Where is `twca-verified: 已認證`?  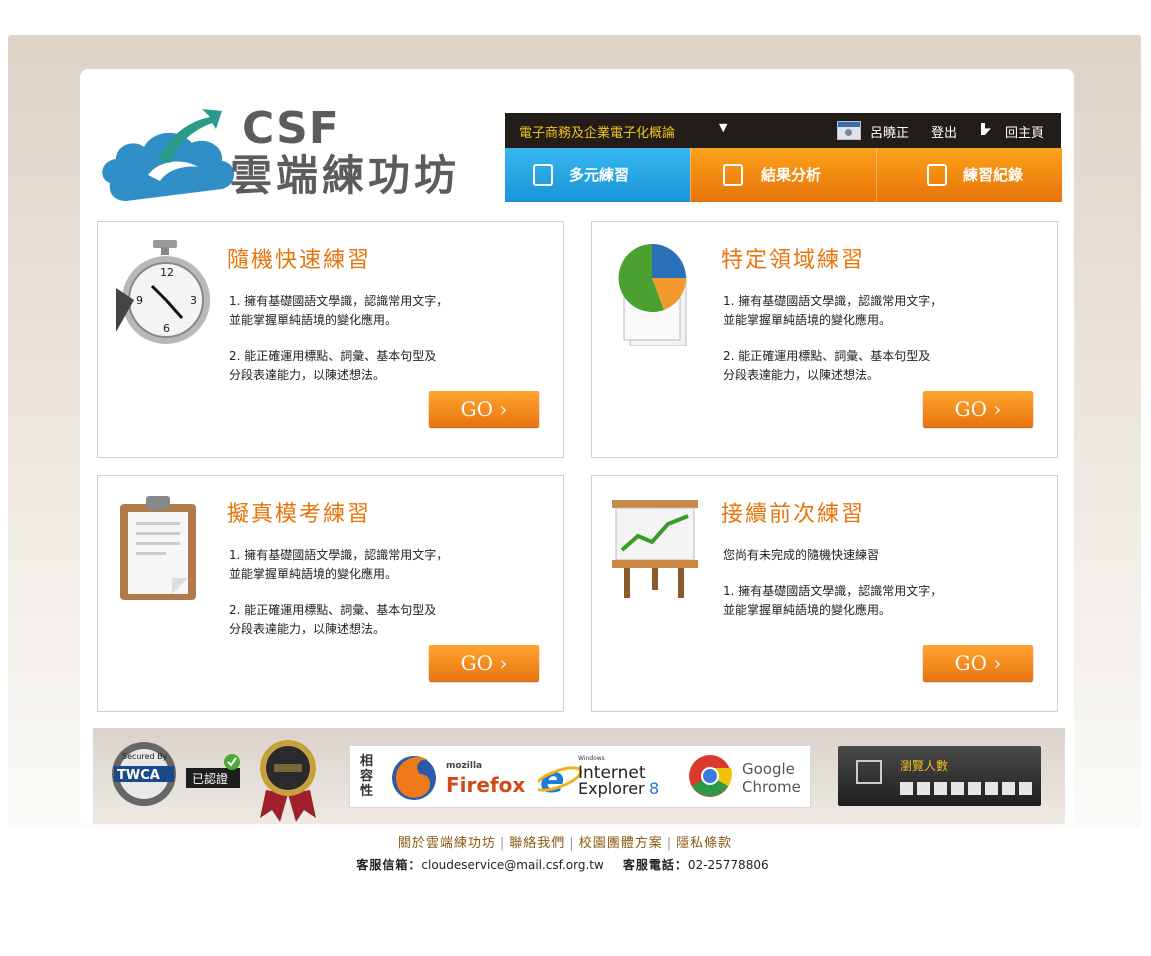 twca-verified: 已認證 is located at coordinates (210, 778).